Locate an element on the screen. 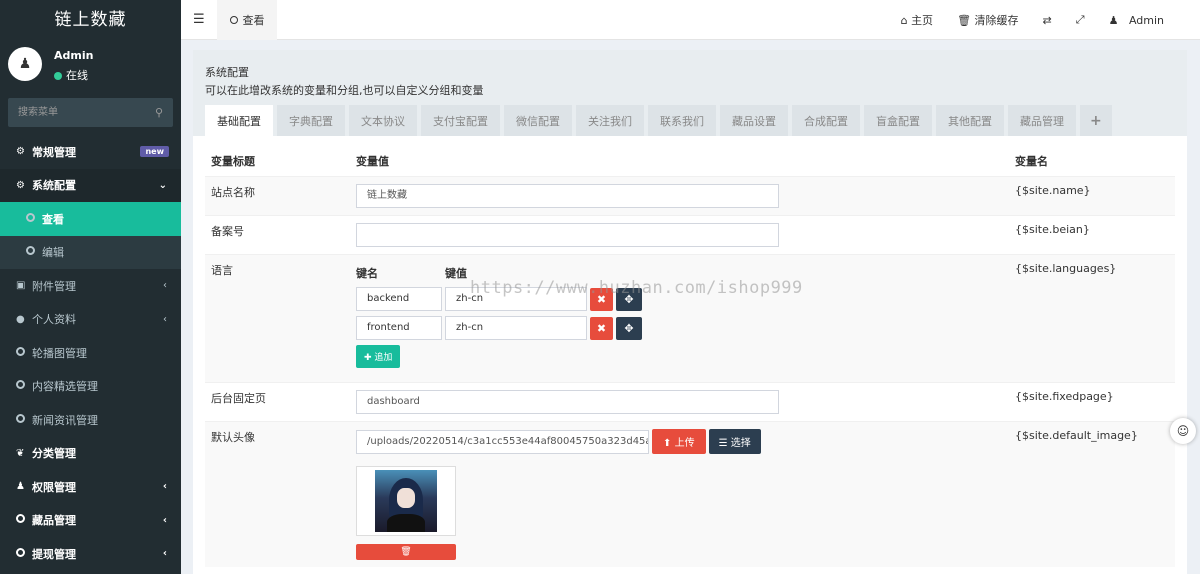 Image resolution: width=1200 pixels, height=574 pixels. kv-value-header: 键值 is located at coordinates (456, 273).